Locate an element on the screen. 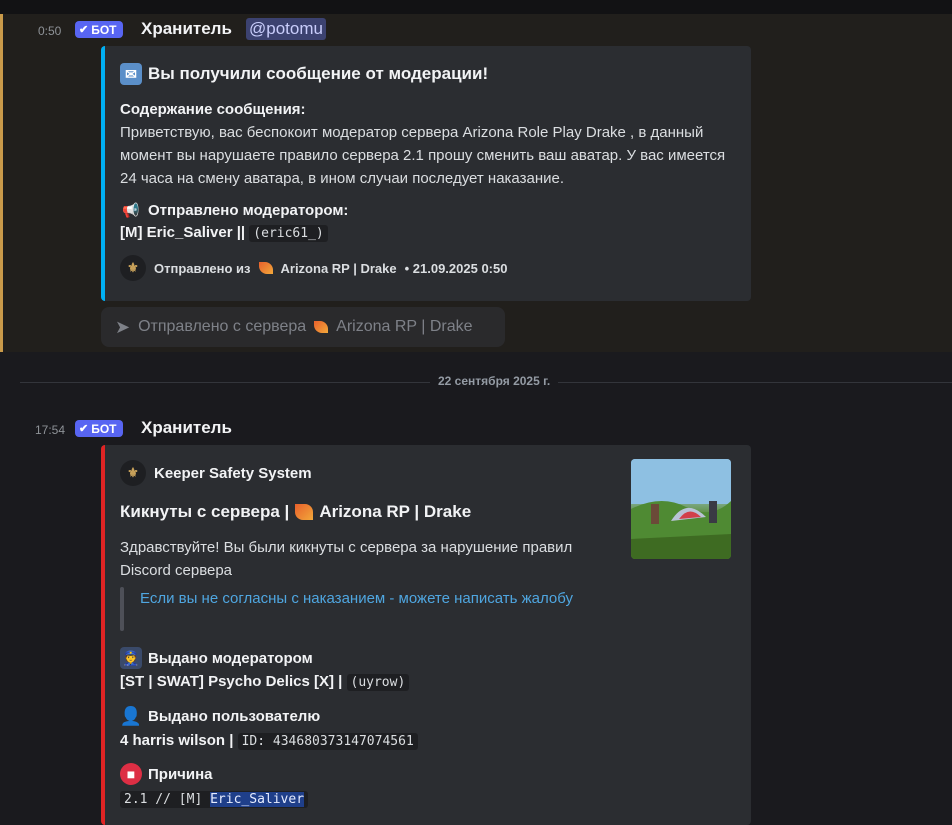 This screenshot has width=952, height=825. content-label: Содержание сообщения: is located at coordinates (213, 109).